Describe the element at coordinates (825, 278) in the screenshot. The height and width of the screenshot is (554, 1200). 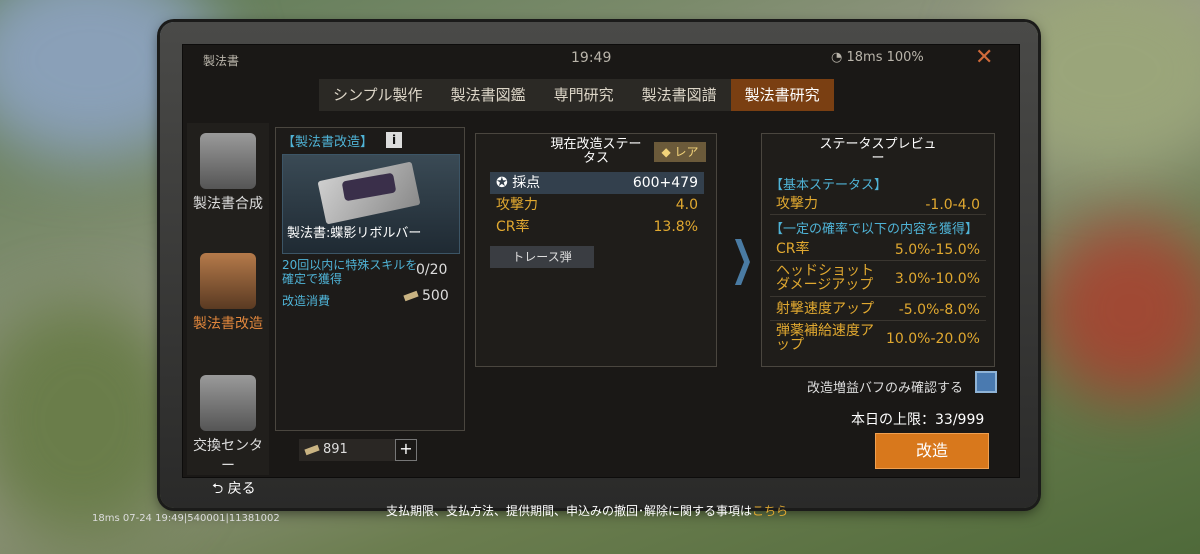
I see `stat-label: ヘッドショットダメージアップ` at that location.